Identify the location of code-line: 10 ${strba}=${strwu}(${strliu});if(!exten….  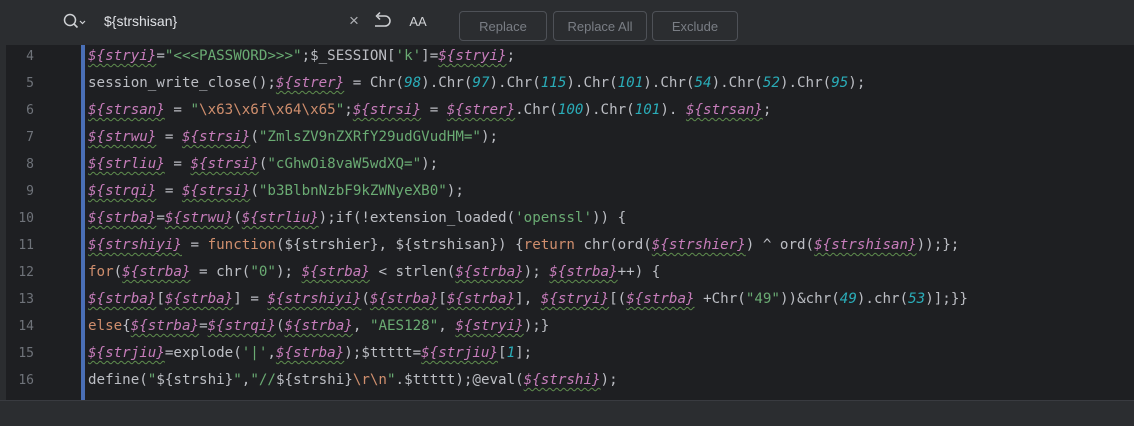
(567, 218).